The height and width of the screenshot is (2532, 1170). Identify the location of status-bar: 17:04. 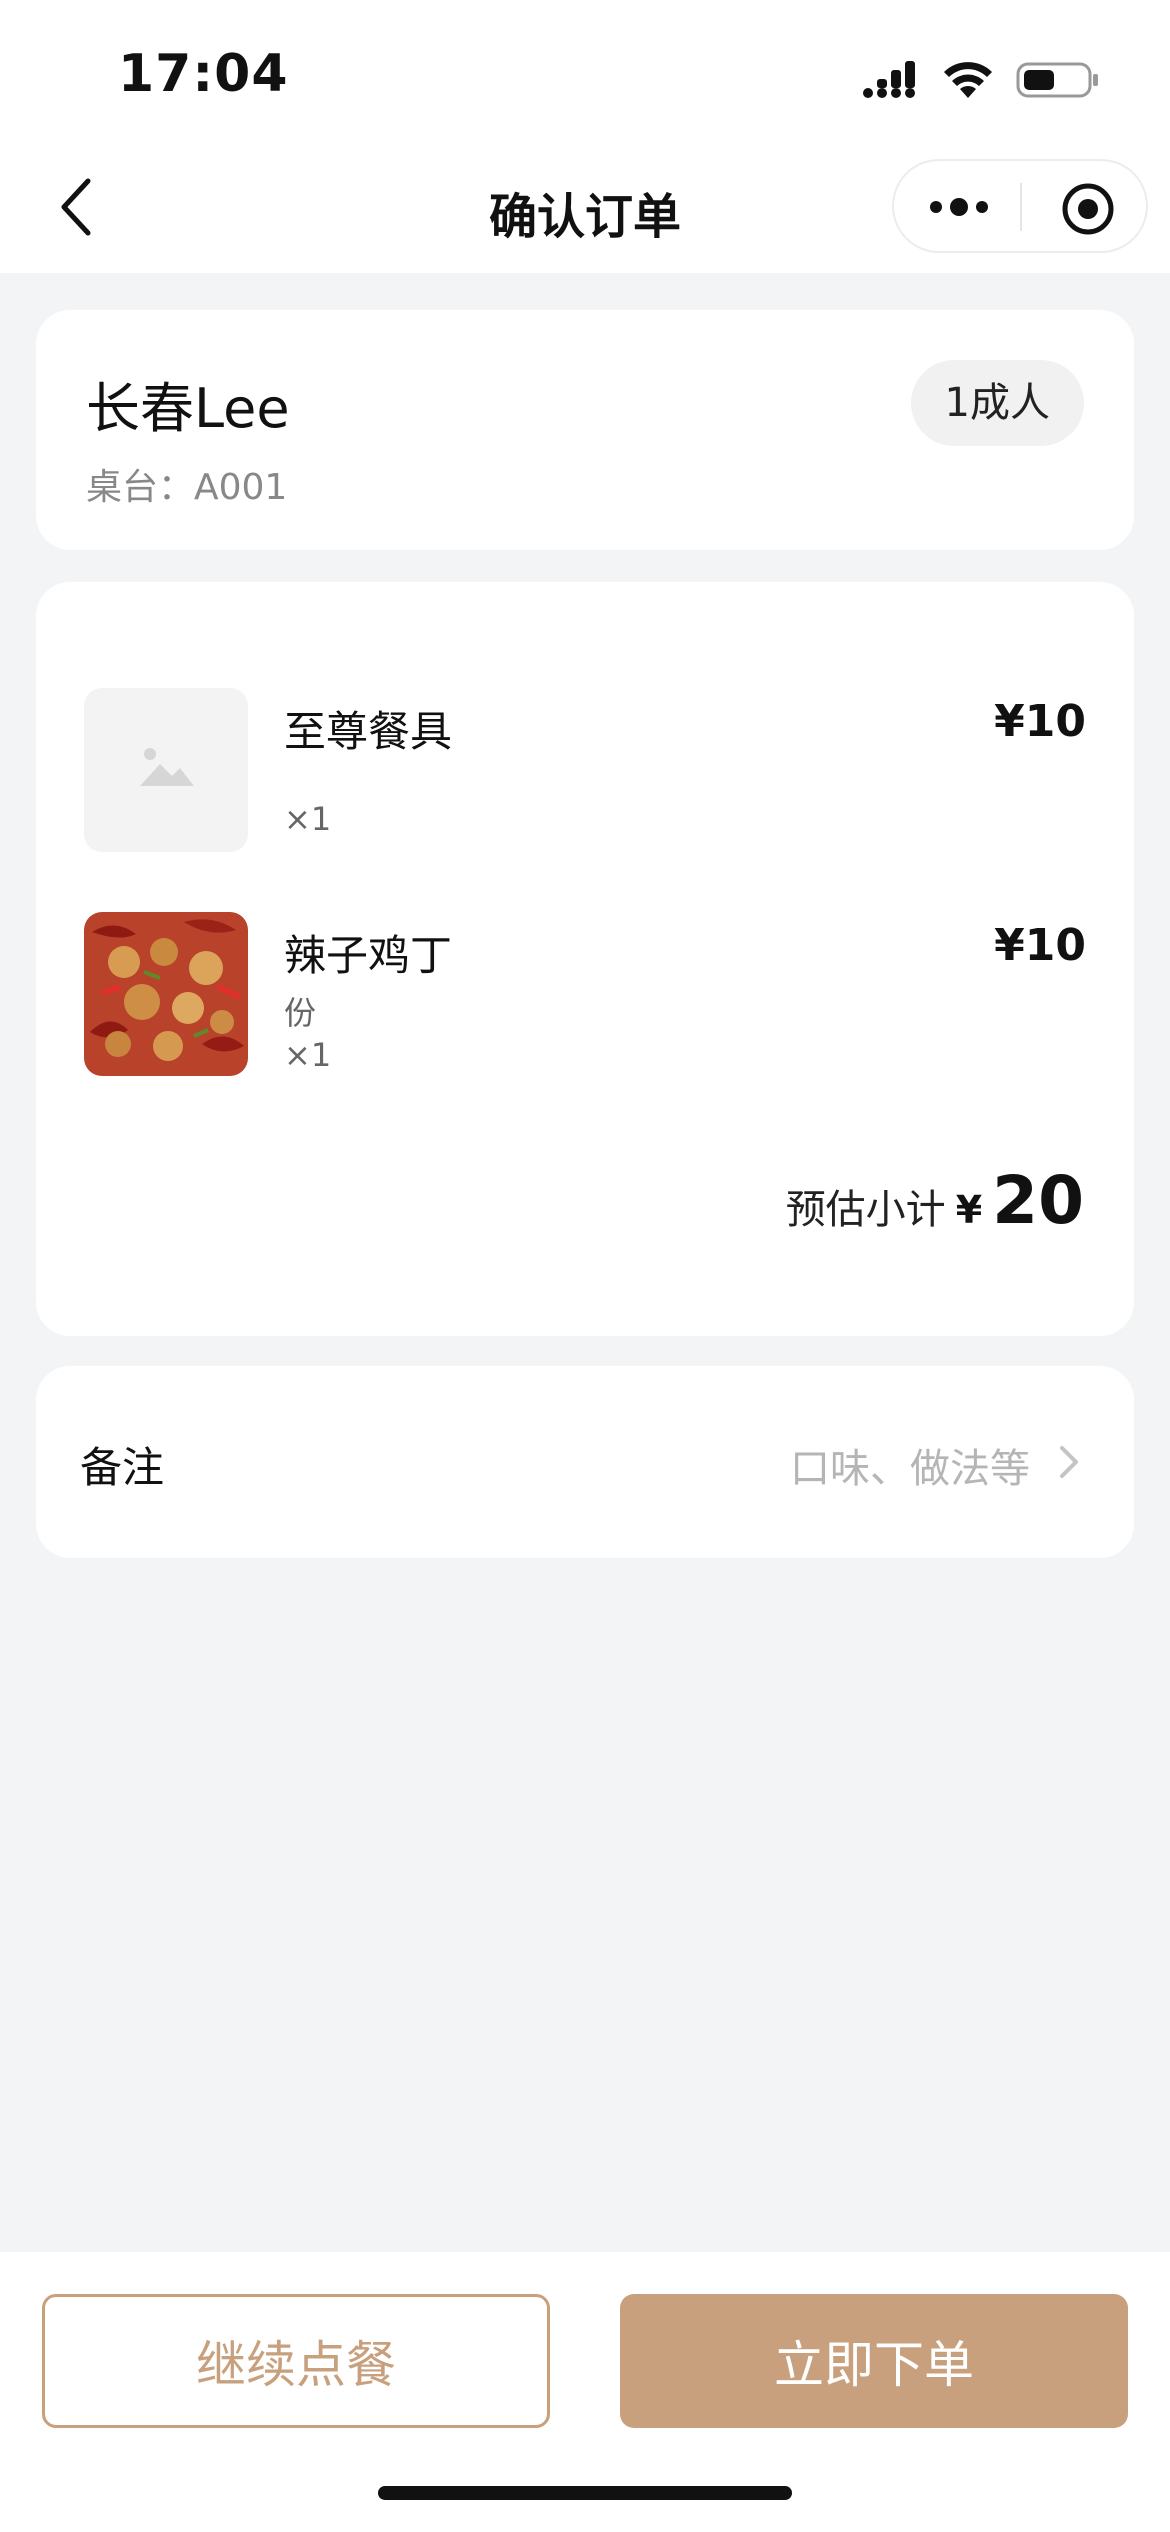
(585, 72).